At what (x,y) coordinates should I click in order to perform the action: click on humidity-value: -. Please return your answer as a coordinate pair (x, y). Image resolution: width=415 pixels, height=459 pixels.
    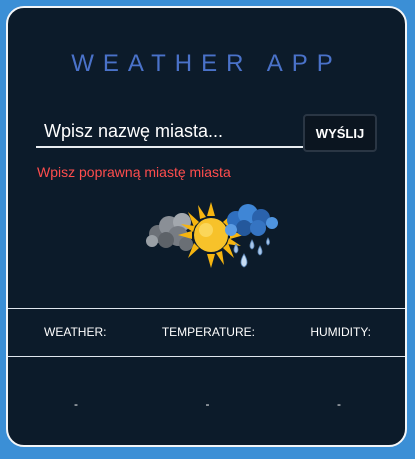
    Looking at the image, I should click on (339, 404).